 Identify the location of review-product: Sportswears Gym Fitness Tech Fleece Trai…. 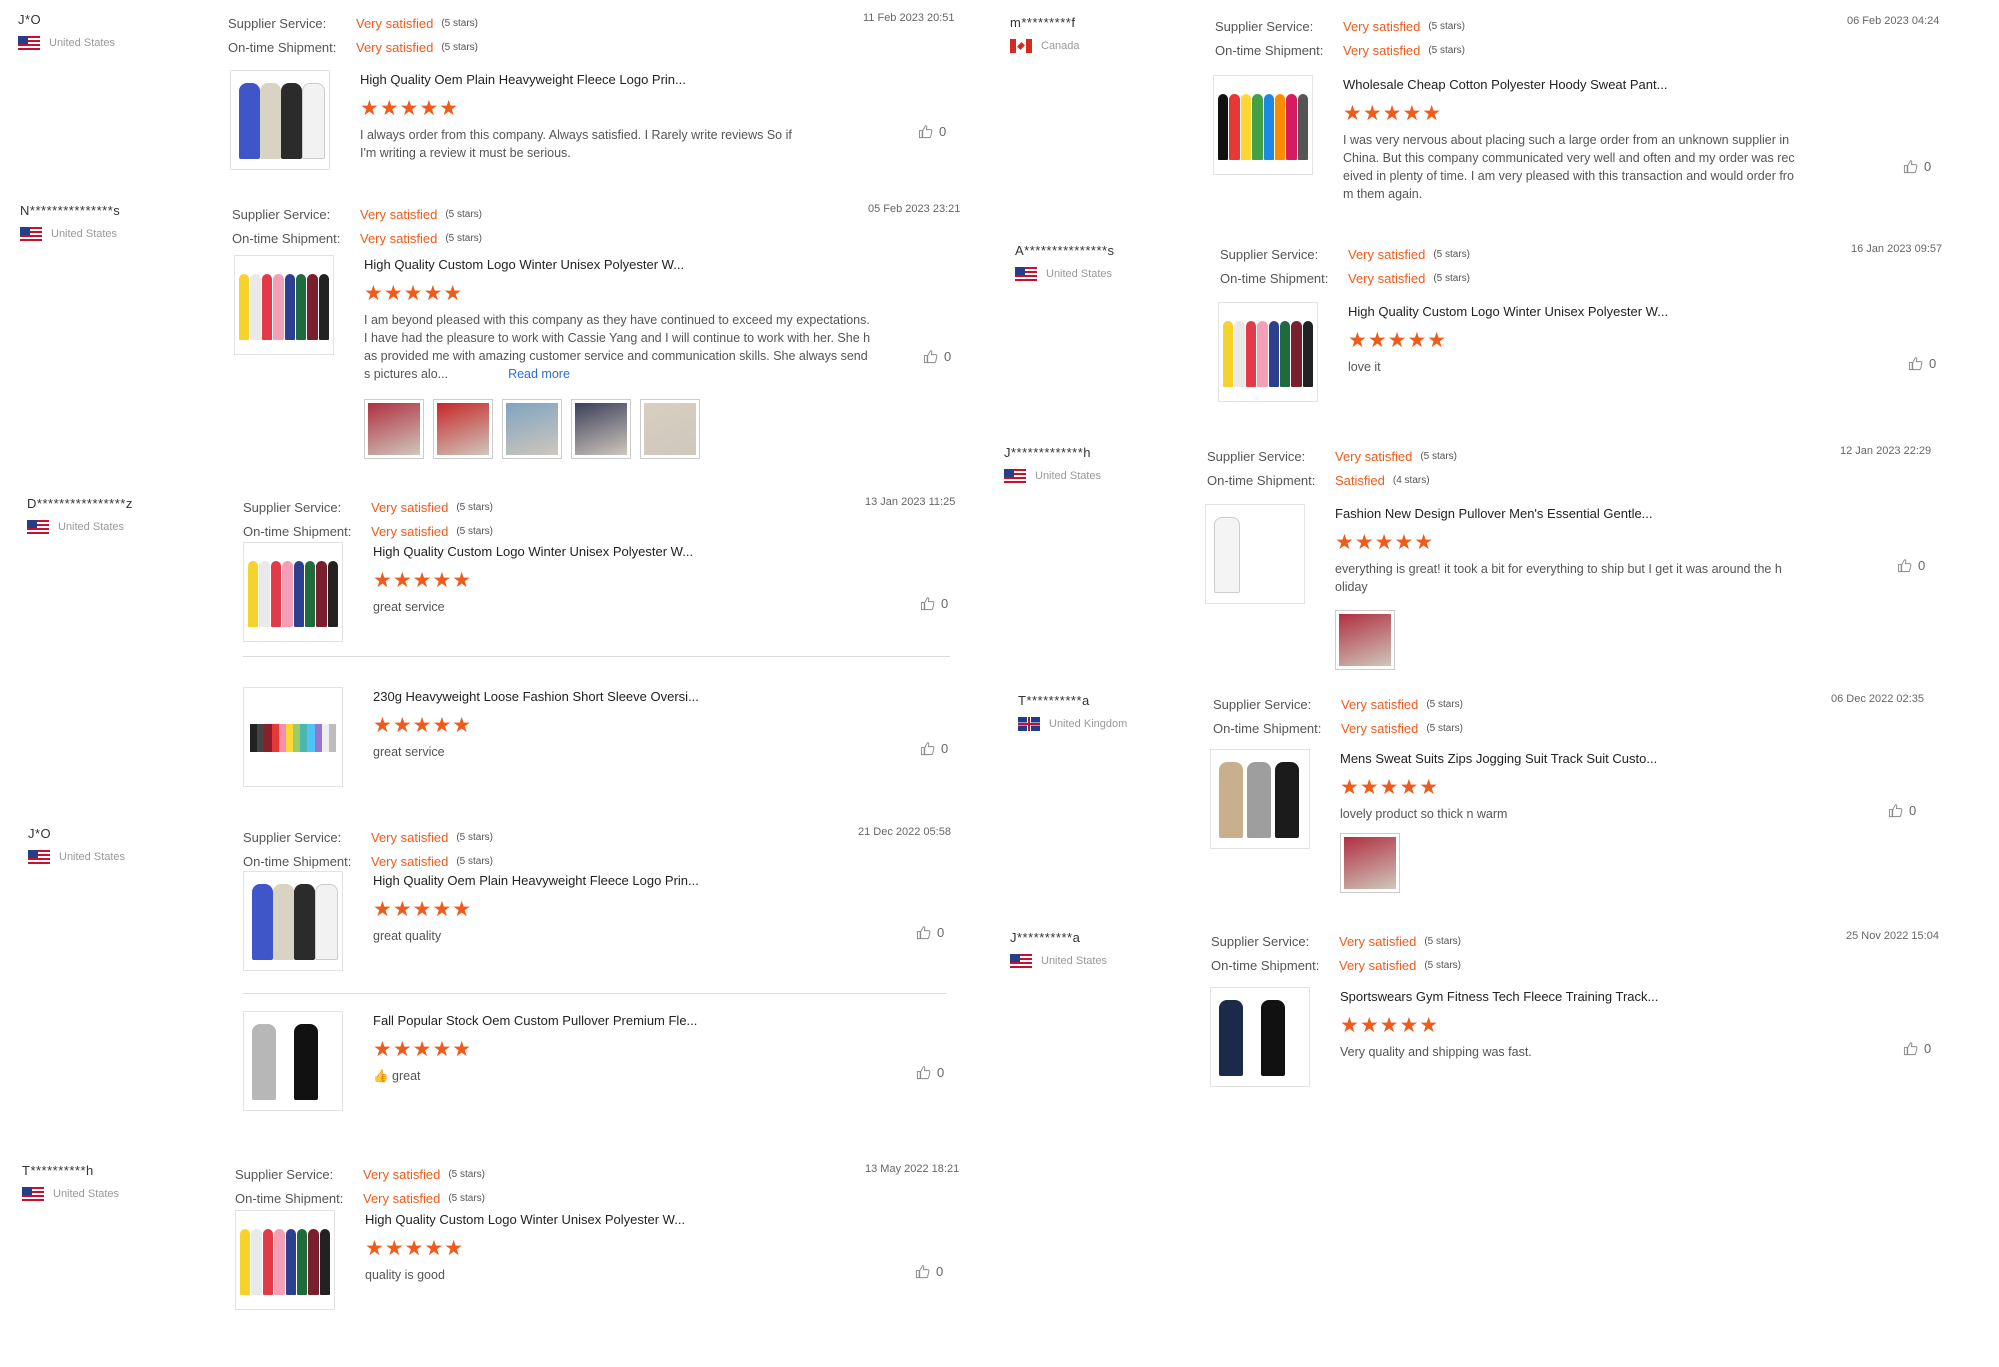
(1576, 1038).